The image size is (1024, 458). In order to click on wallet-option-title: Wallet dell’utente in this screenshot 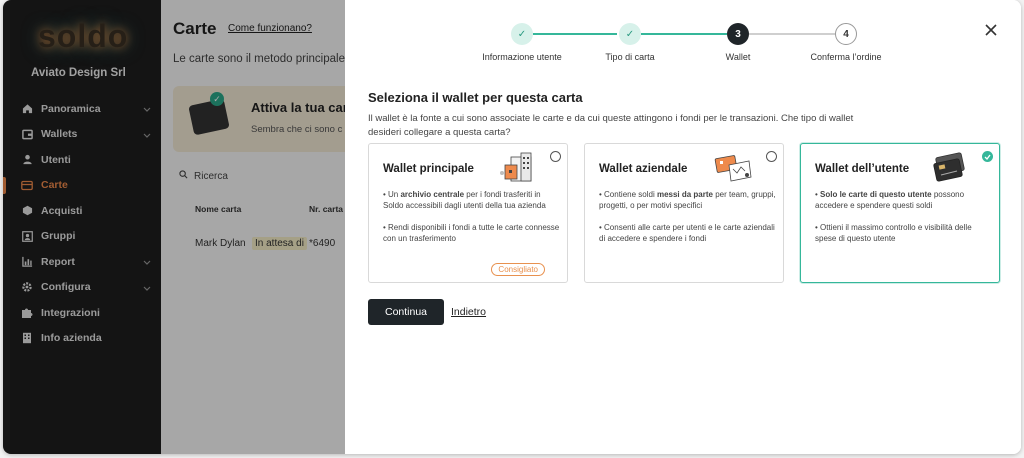, I will do `click(862, 169)`.